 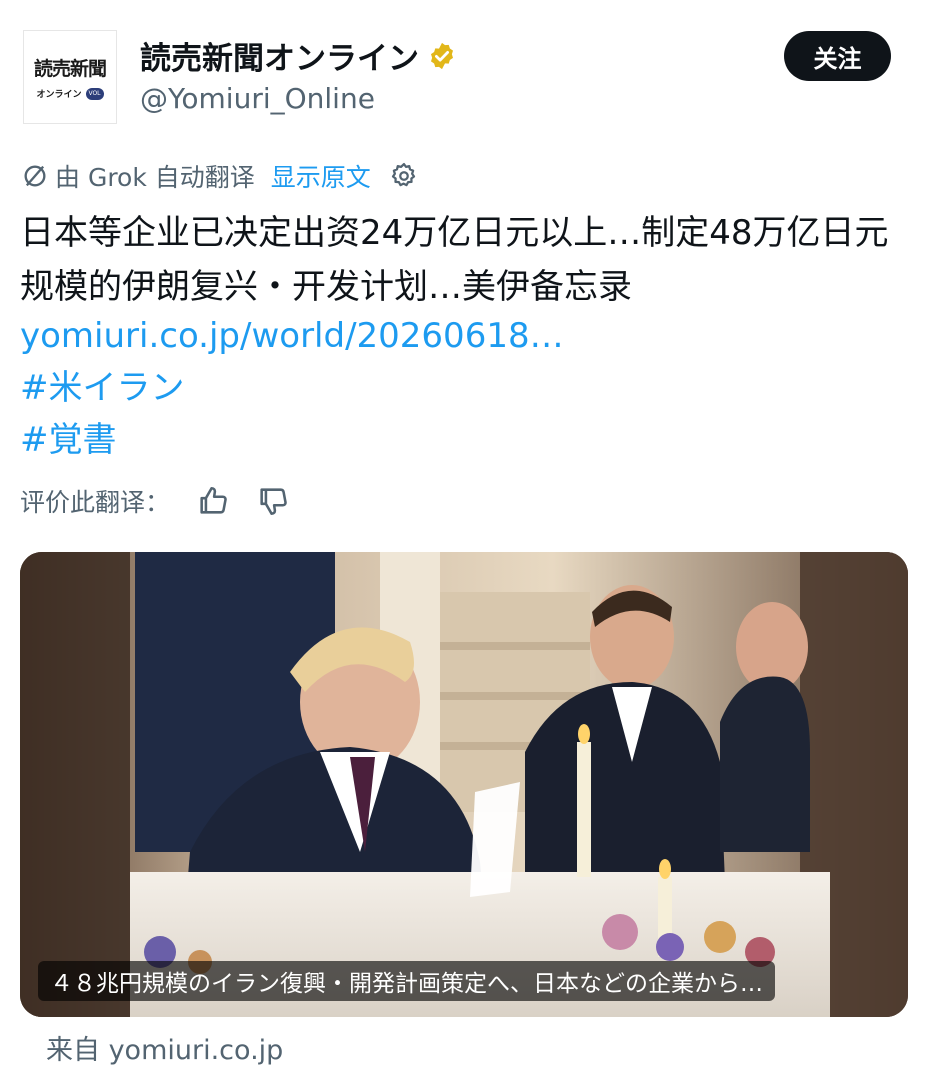 What do you see at coordinates (404, 176) in the screenshot?
I see `gear-icon` at bounding box center [404, 176].